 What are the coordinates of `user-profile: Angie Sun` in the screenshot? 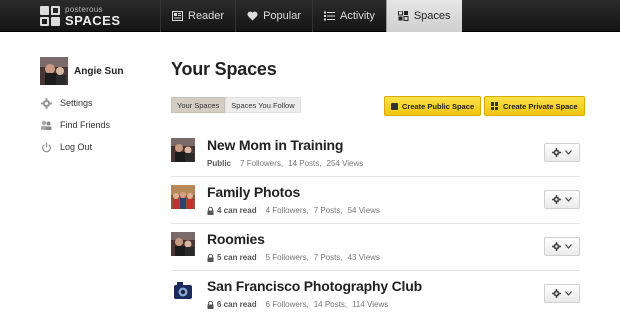 It's located at (81, 71).